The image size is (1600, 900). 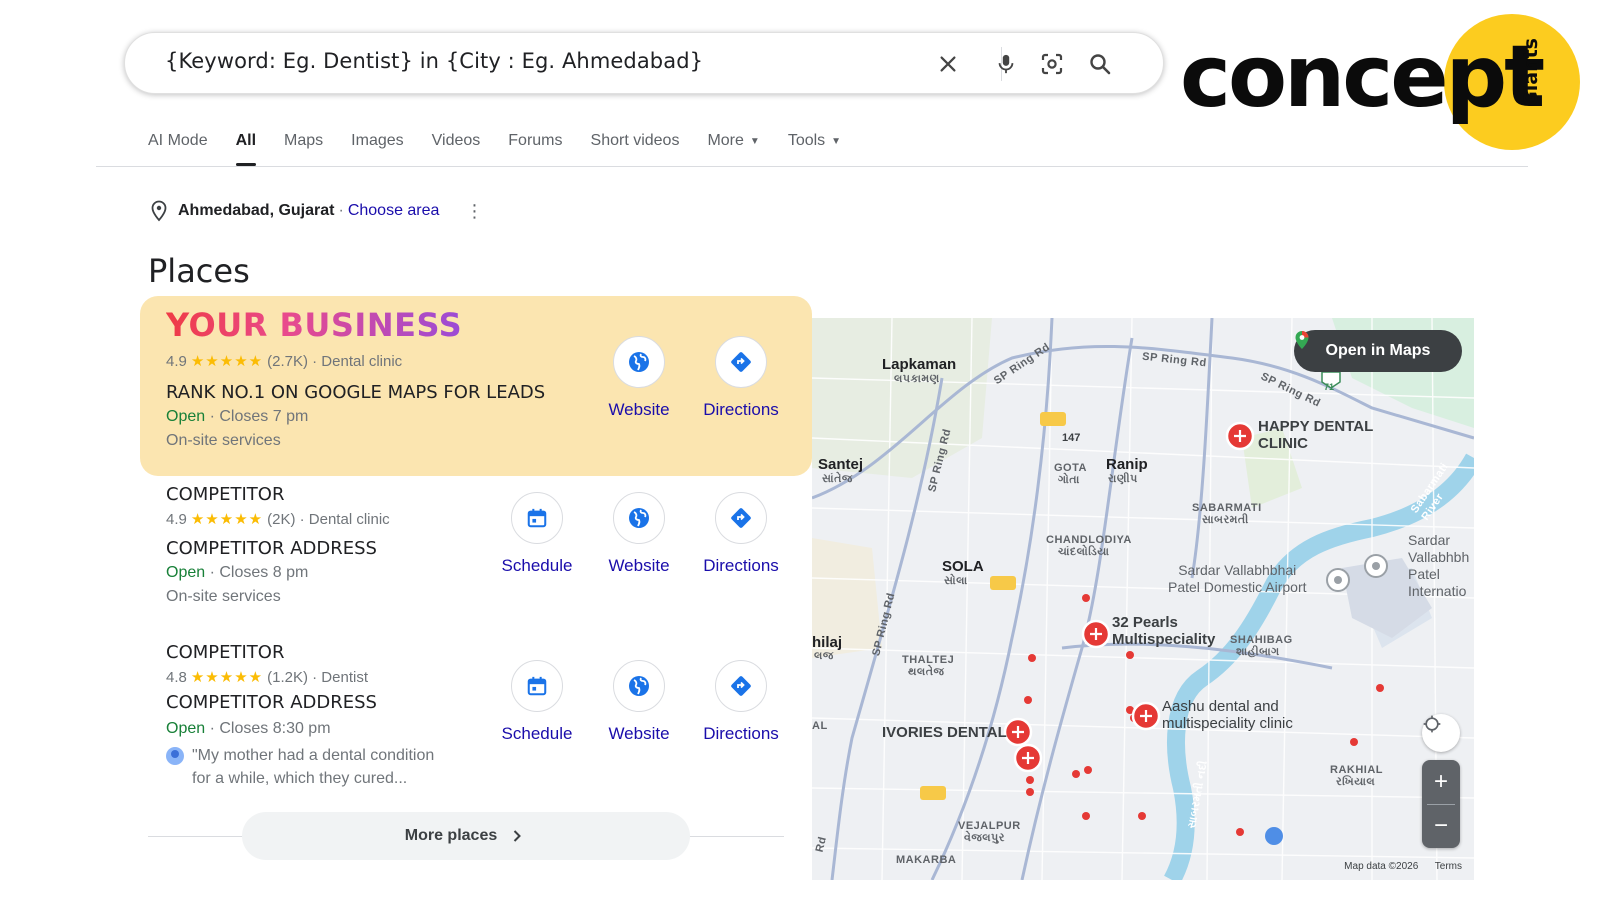 What do you see at coordinates (1225, 520) in the screenshot?
I see `map-label-sabarmati-gu: સાબરમતી` at bounding box center [1225, 520].